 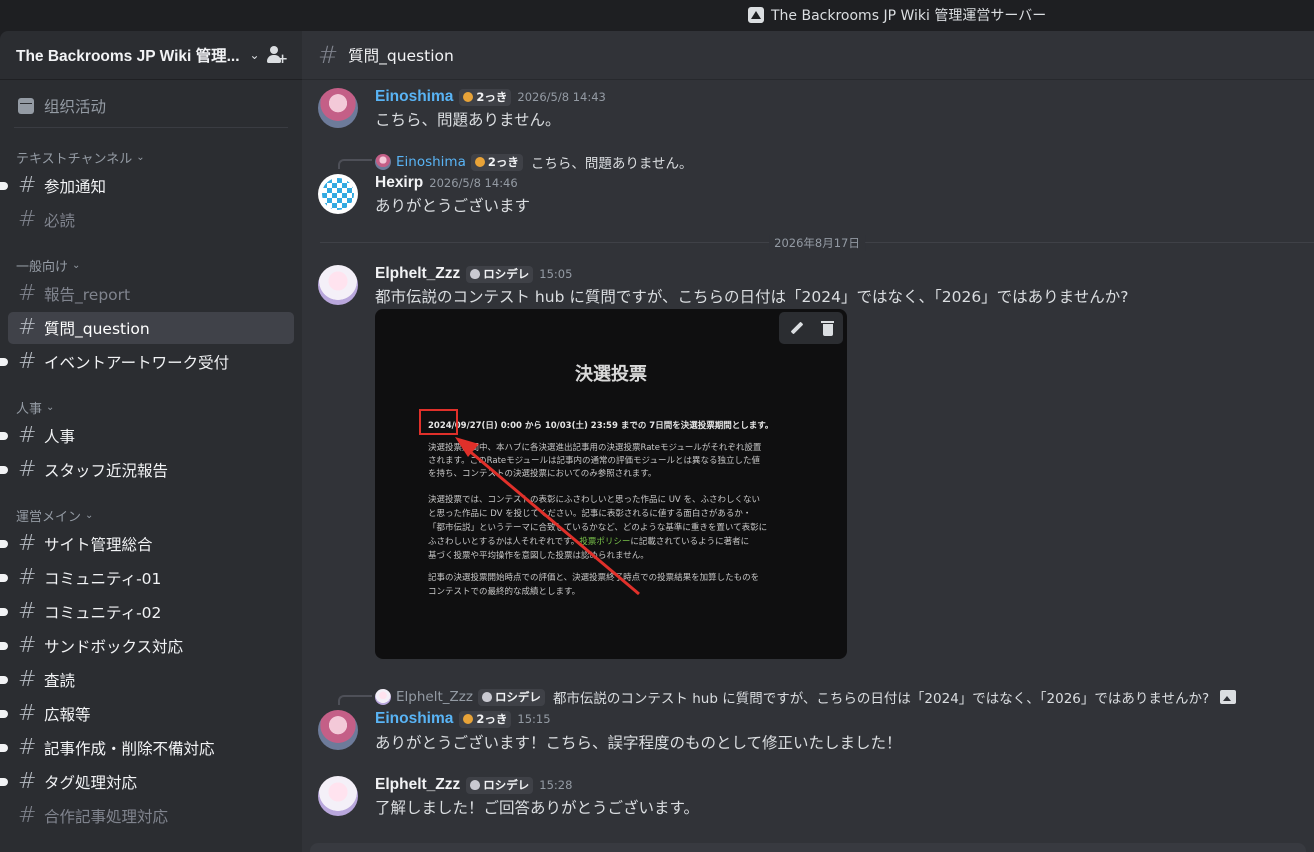 I want to click on date-divider-label: 2026年8月17日, so click(x=817, y=243).